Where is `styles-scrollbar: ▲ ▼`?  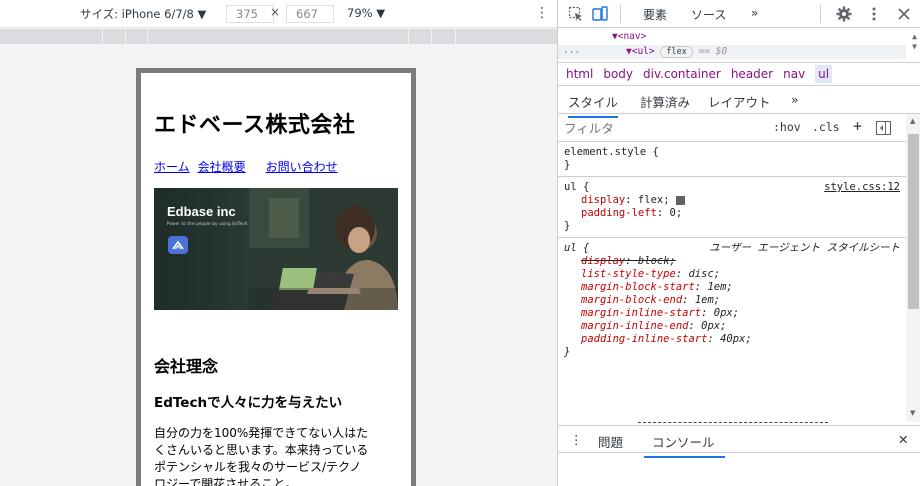 styles-scrollbar: ▲ ▼ is located at coordinates (913, 268).